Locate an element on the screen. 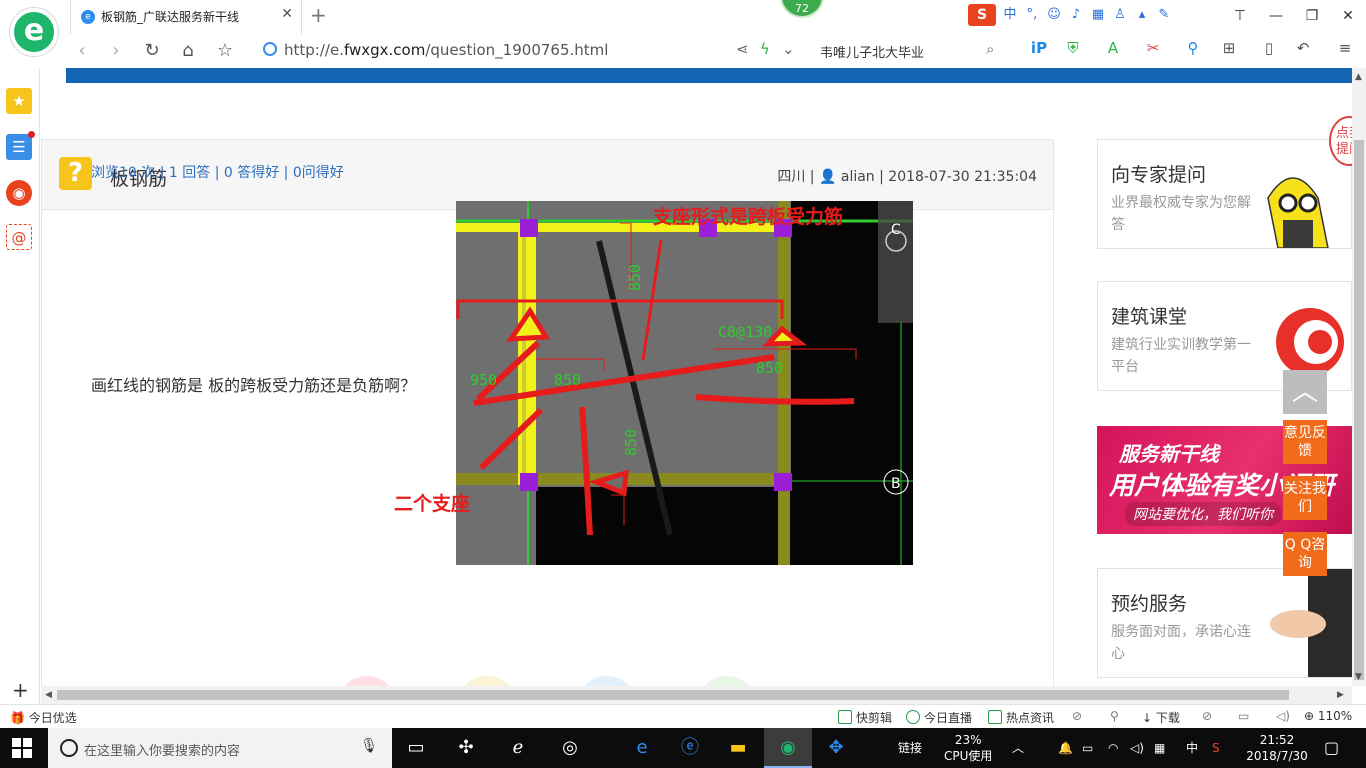 The width and height of the screenshot is (1366, 768). wifi-icon: ◠ is located at coordinates (1113, 748).